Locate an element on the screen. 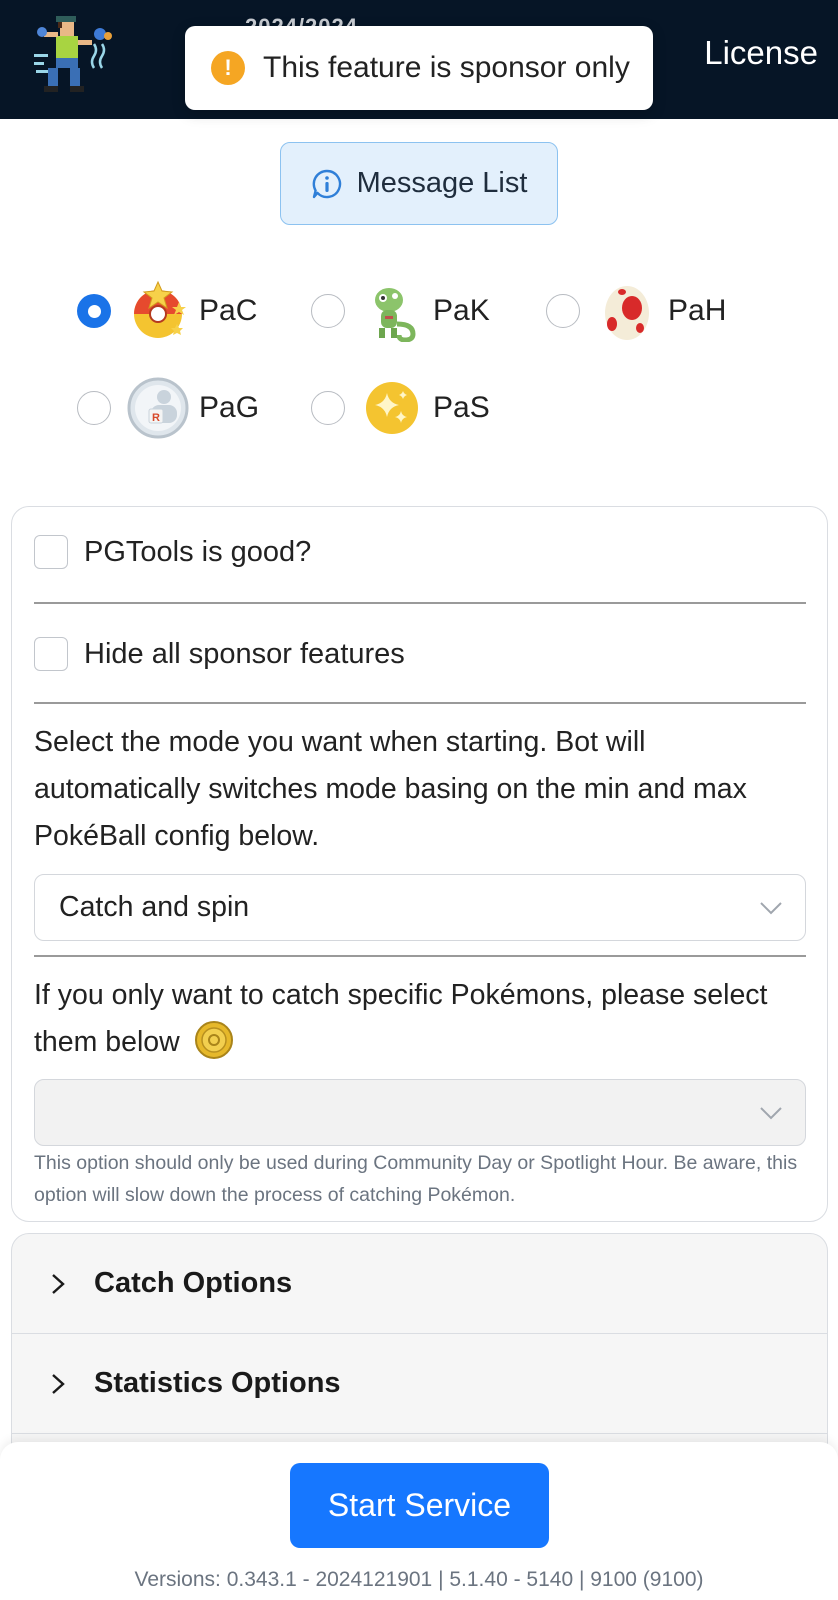  accordion-label: Statistics Options is located at coordinates (217, 1383).